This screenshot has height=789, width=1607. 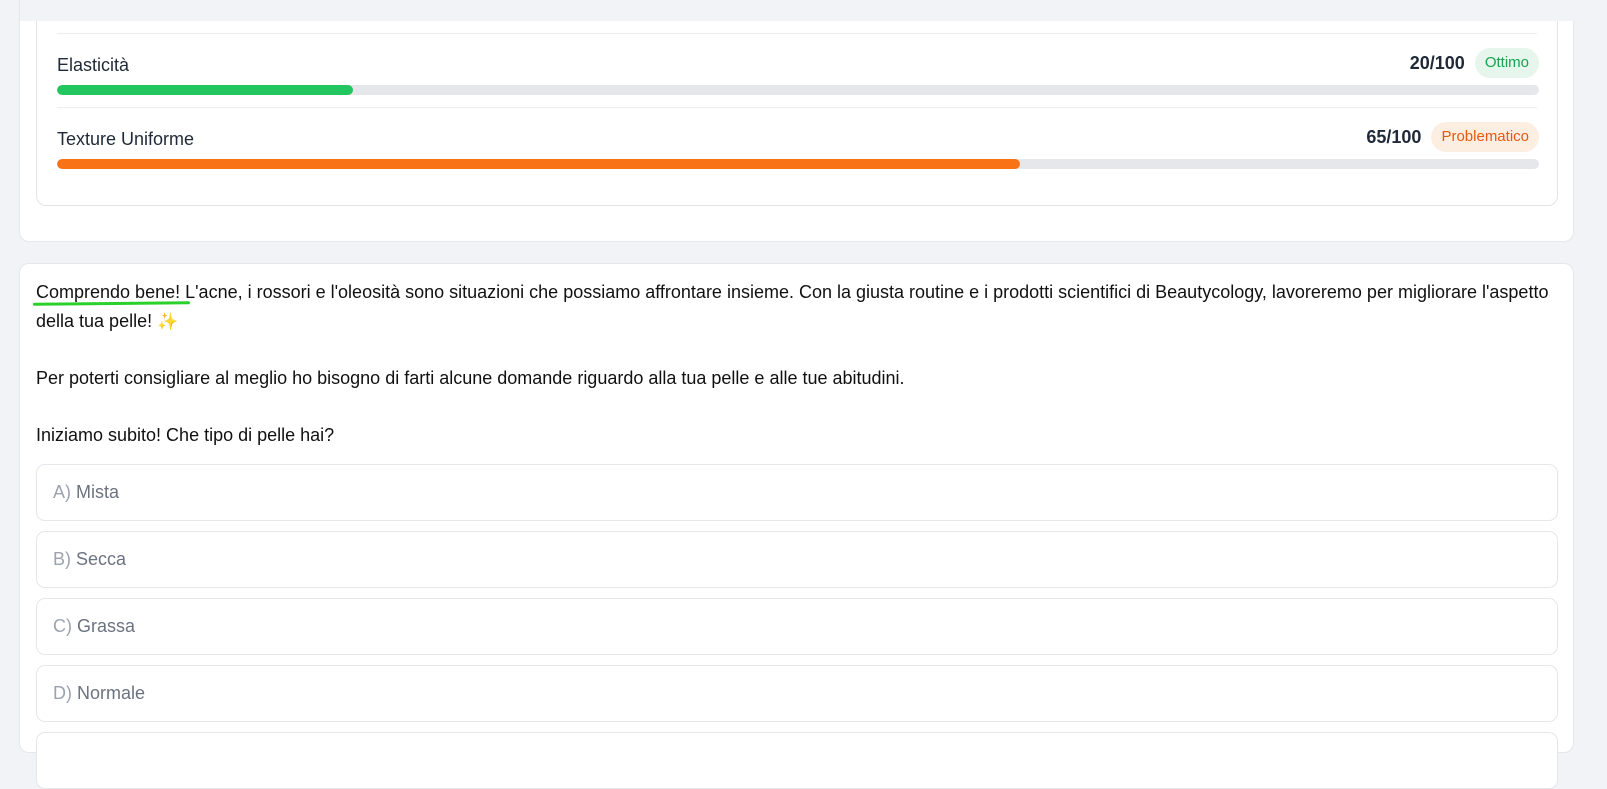 What do you see at coordinates (1394, 136) in the screenshot?
I see `metric-score: 65/100` at bounding box center [1394, 136].